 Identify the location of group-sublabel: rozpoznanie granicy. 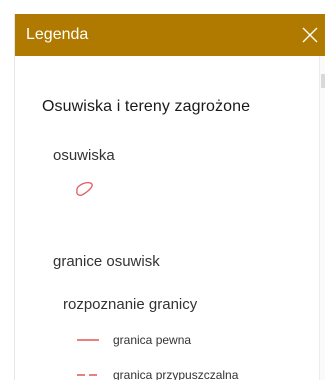
(130, 304).